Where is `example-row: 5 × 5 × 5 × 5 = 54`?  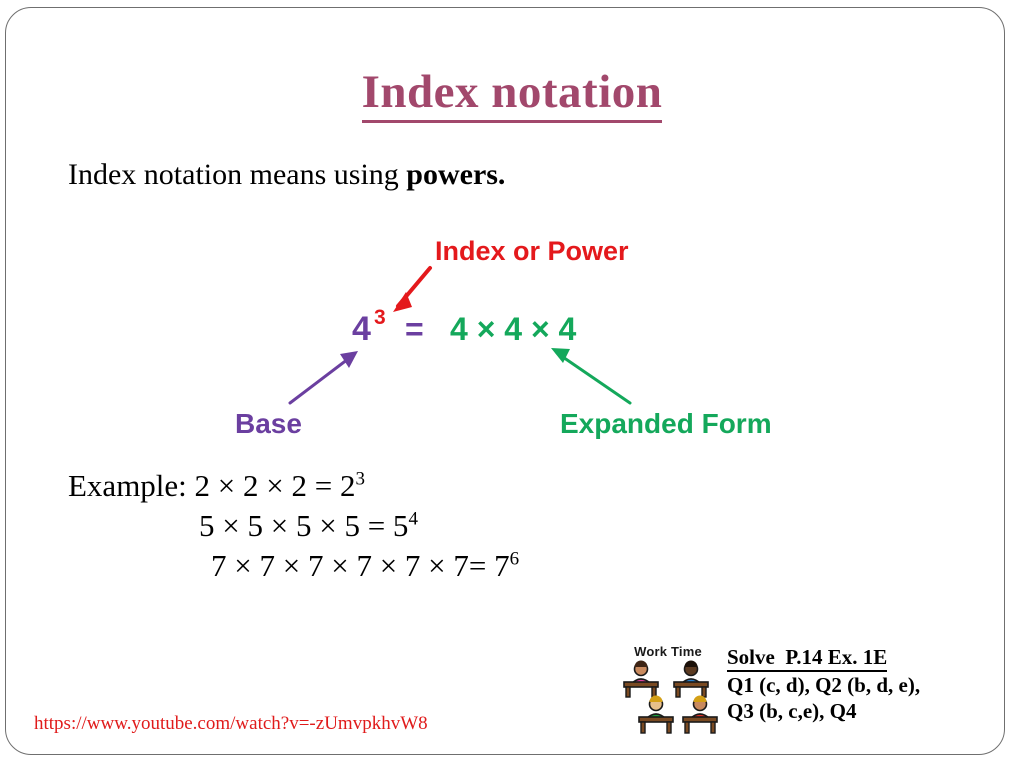 example-row: 5 × 5 × 5 × 5 = 54 is located at coordinates (359, 525).